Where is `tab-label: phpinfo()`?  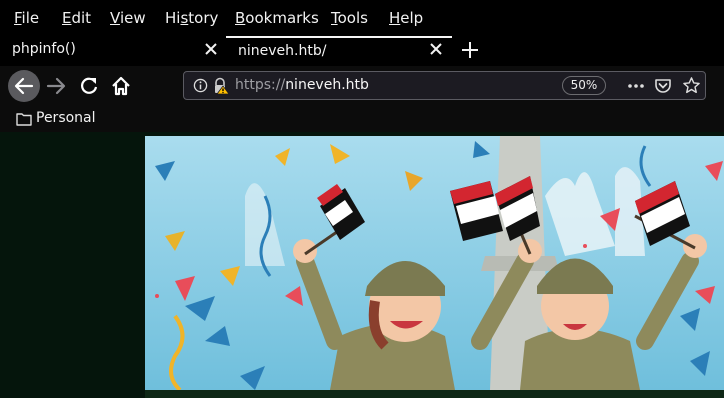 tab-label: phpinfo() is located at coordinates (44, 49).